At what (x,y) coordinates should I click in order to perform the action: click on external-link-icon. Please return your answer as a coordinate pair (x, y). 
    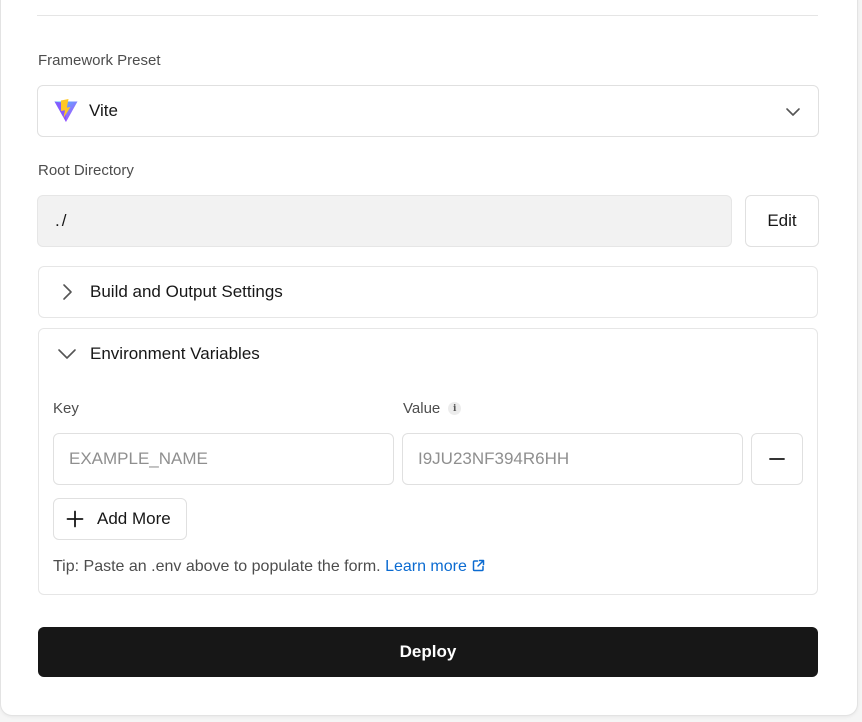
    Looking at the image, I should click on (478, 565).